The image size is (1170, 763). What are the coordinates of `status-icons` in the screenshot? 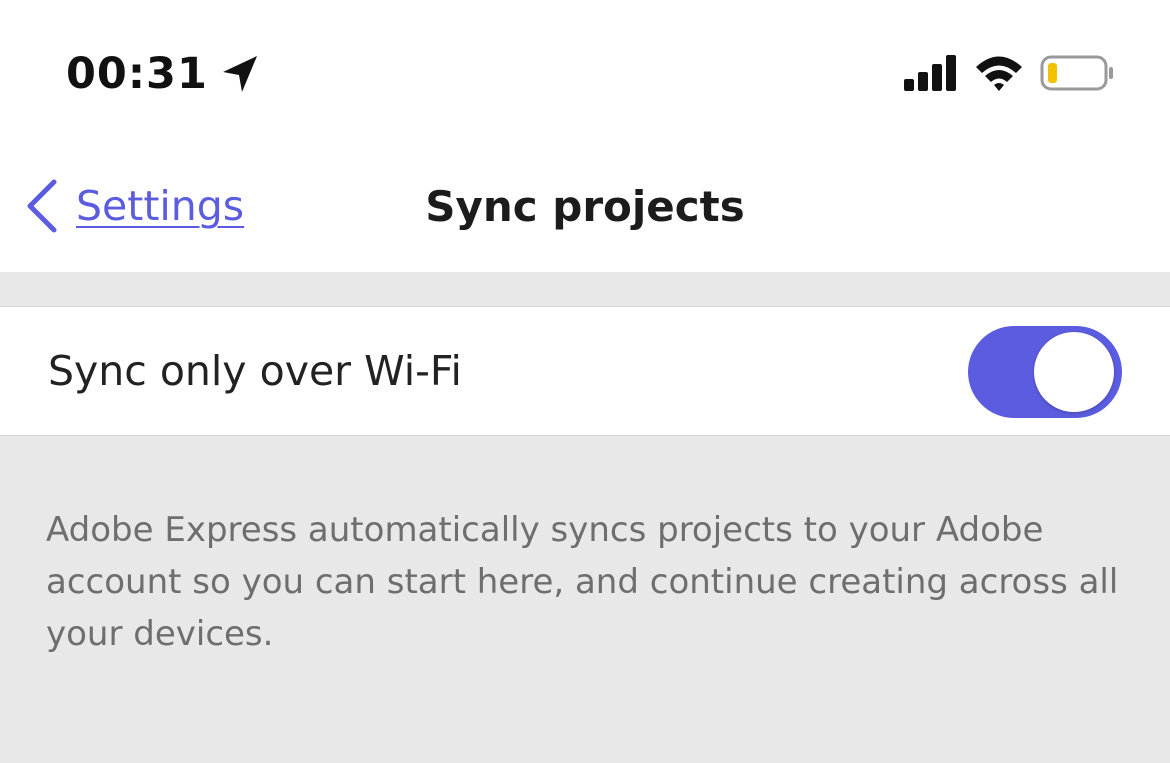 It's located at (1010, 73).